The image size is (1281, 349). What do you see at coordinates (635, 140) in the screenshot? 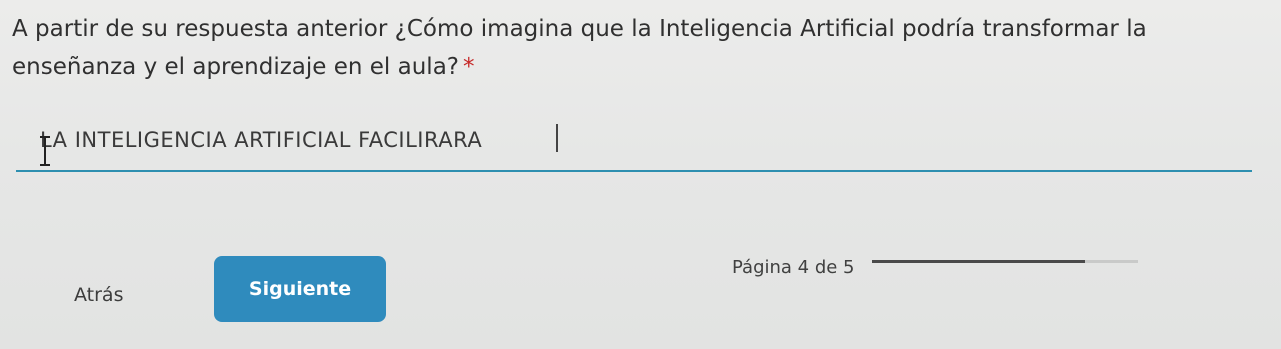
I see `answer-input` at bounding box center [635, 140].